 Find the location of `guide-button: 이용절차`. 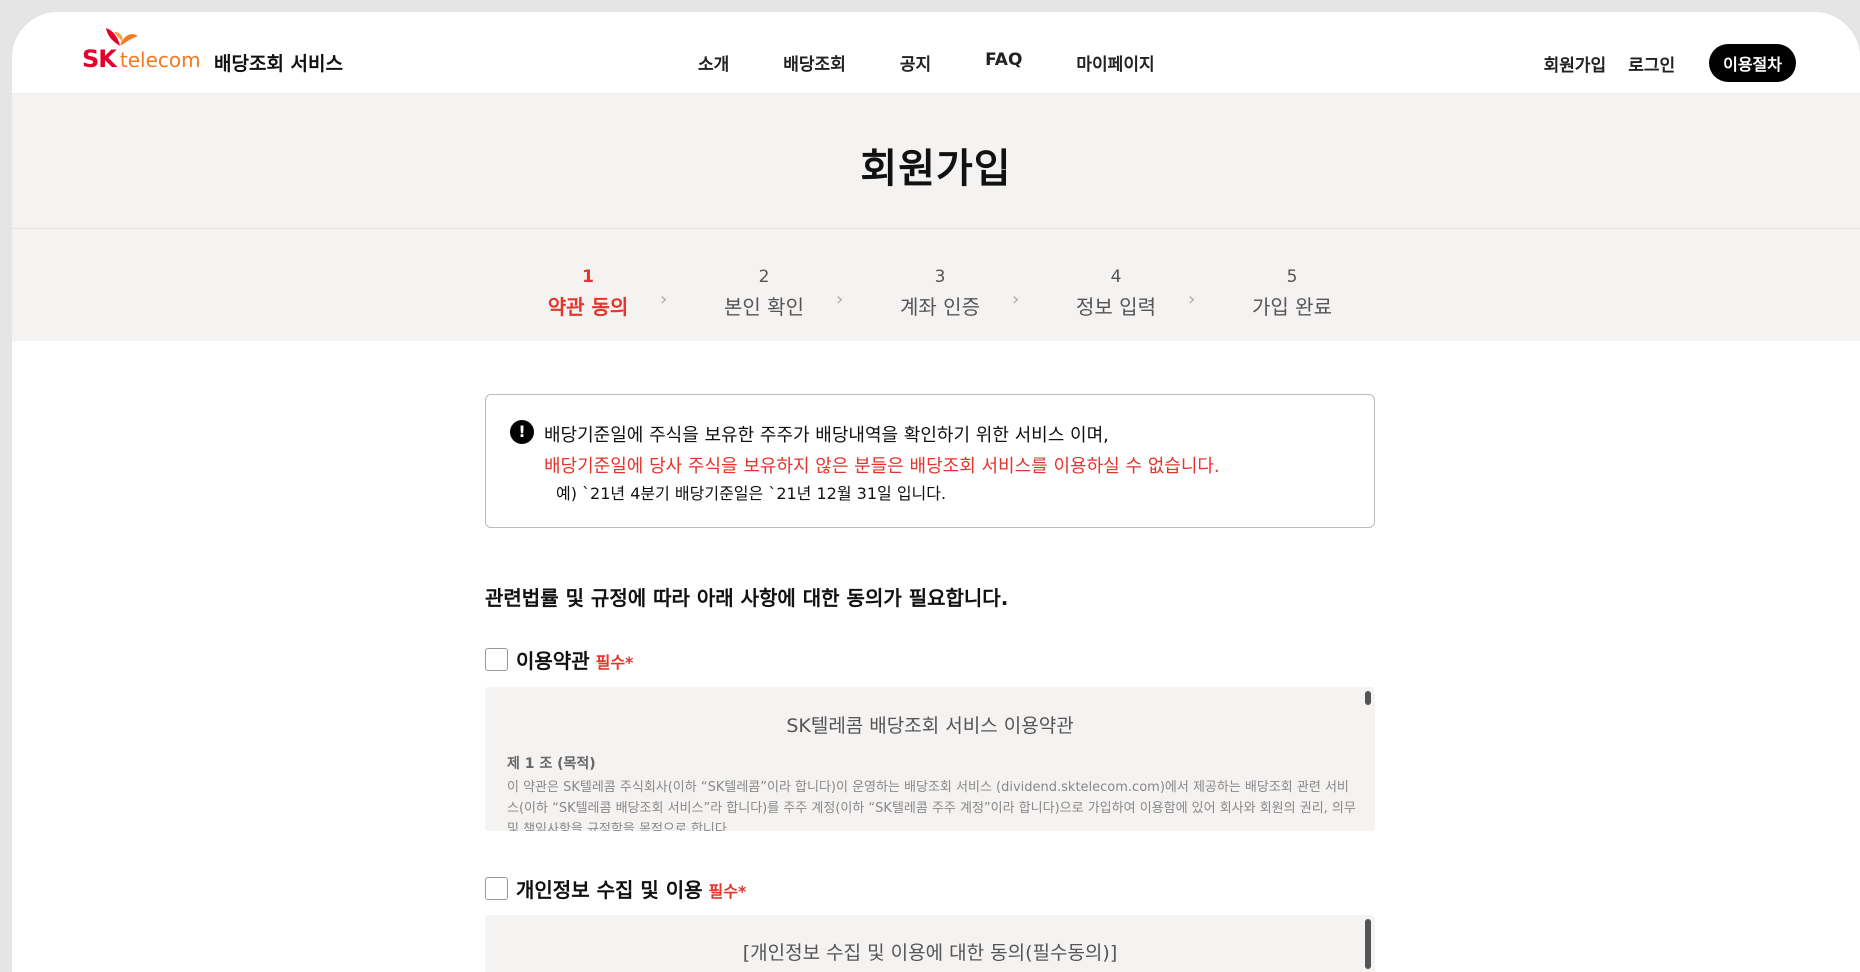

guide-button: 이용절차 is located at coordinates (1752, 63).